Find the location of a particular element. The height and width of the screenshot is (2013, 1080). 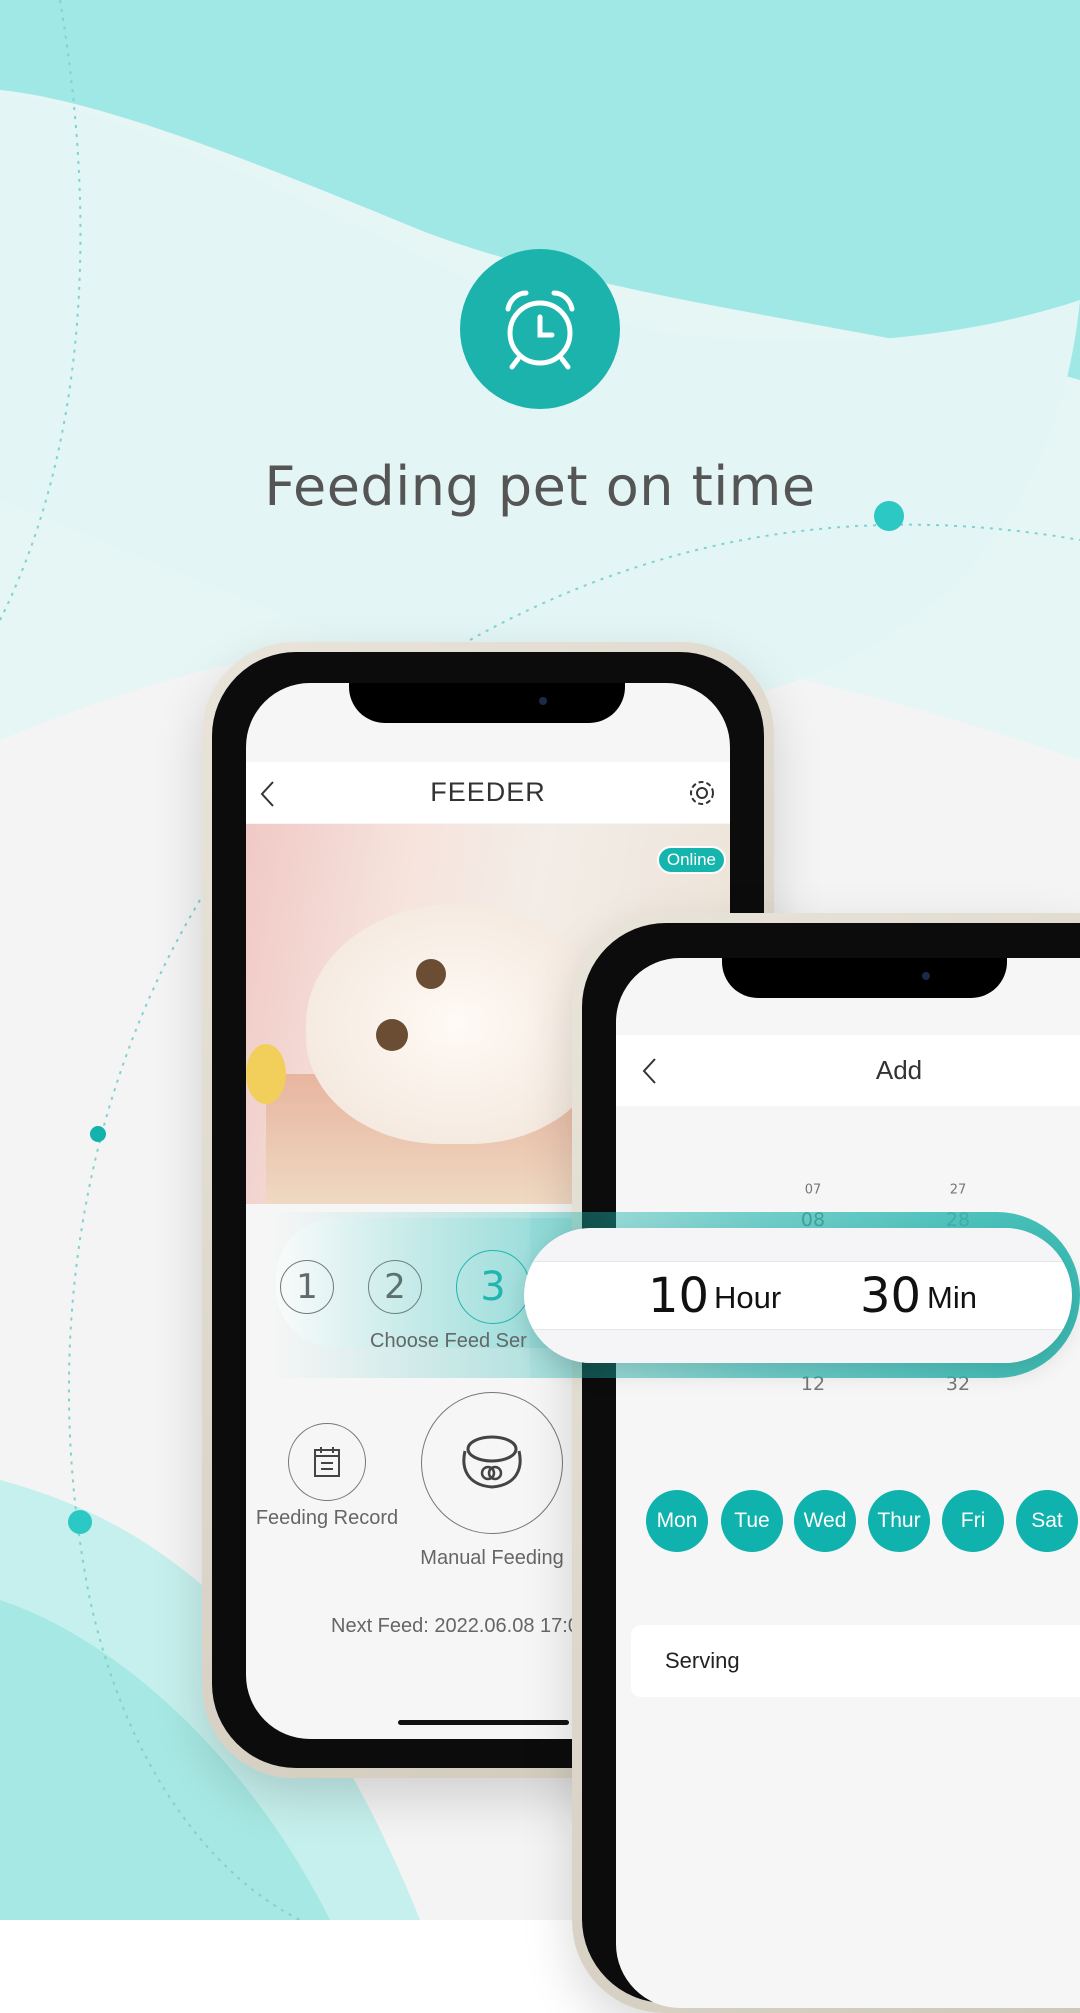

manual-feeding-label: Manual Feeding is located at coordinates (492, 1558).